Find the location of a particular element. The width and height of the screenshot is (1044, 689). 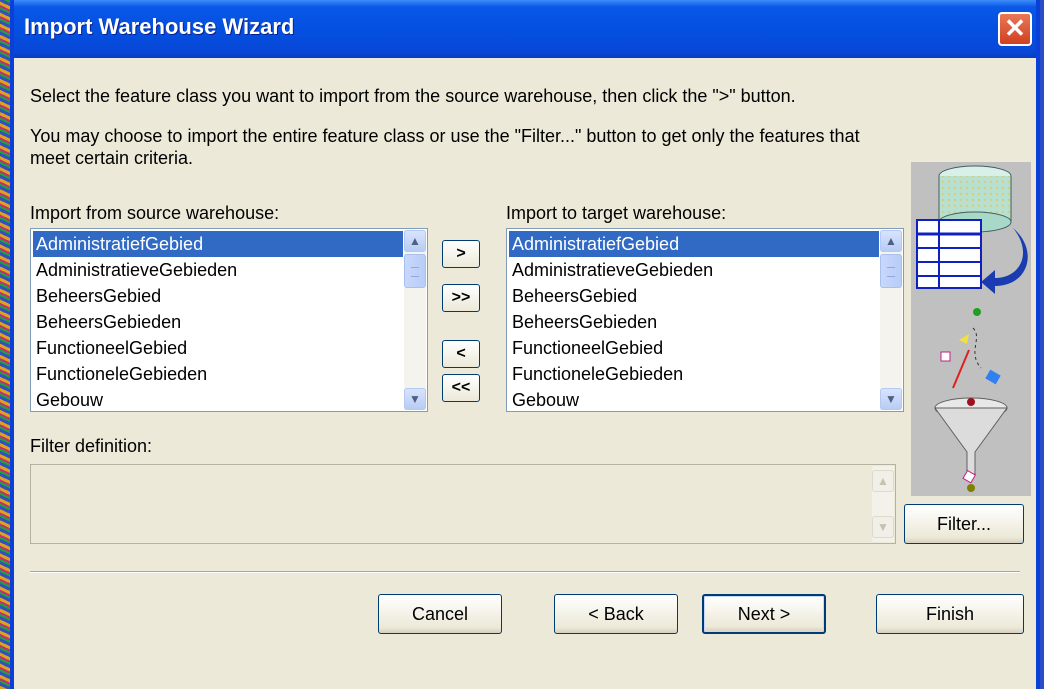

source-scrollbar: ▲ ▼ is located at coordinates (415, 320).